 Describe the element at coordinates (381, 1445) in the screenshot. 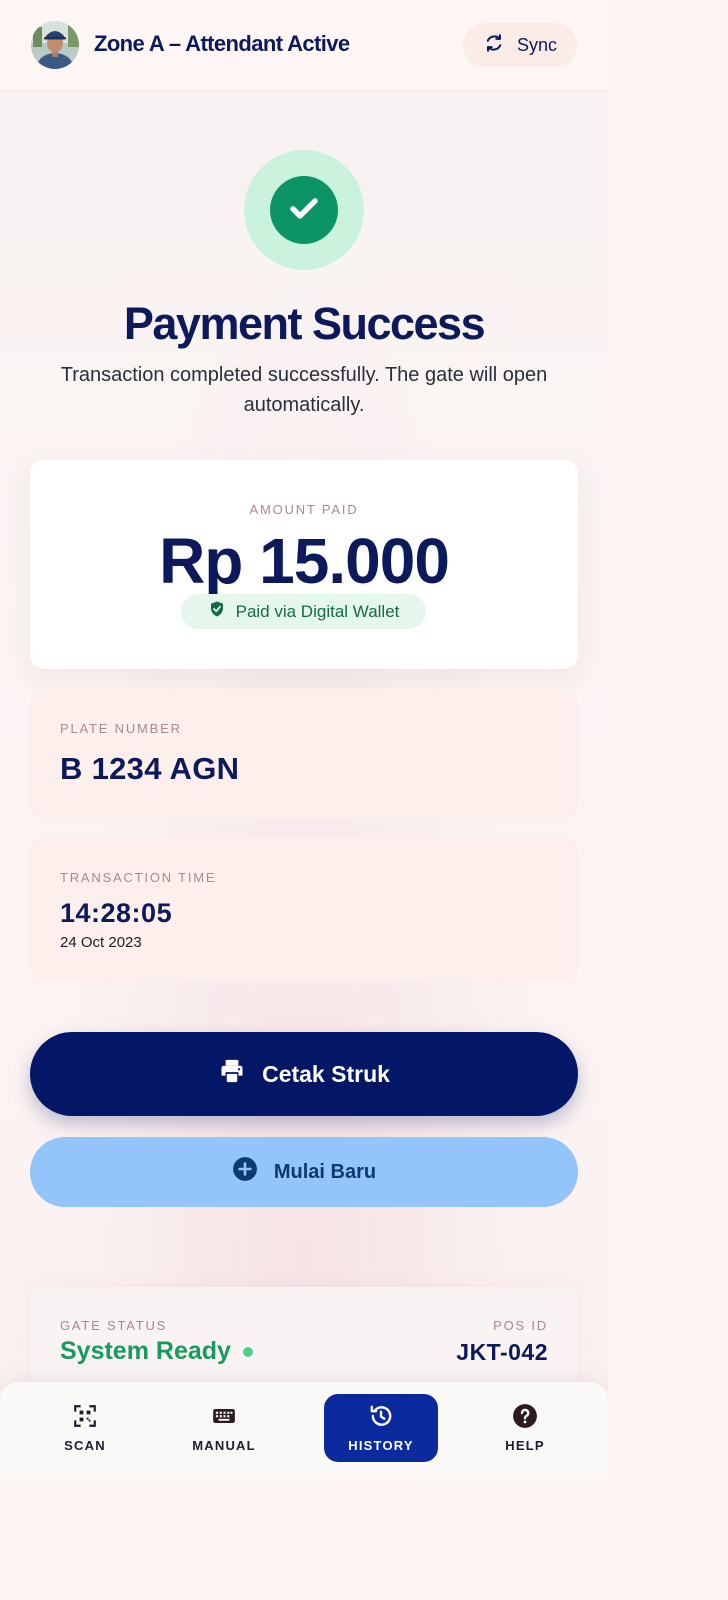

I see `nav-label-history: HISTORY` at that location.